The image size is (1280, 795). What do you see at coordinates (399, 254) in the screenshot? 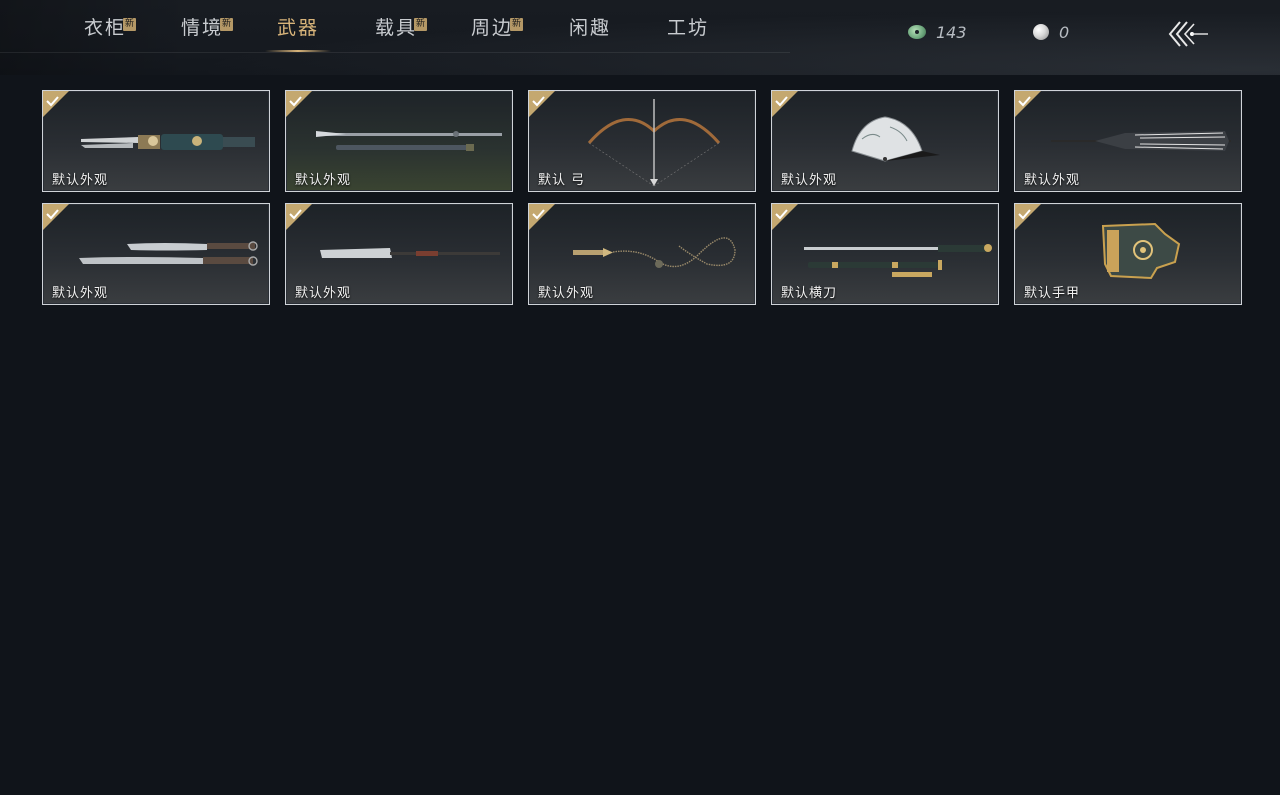
I see `item-card-glaive: 默认外观` at bounding box center [399, 254].